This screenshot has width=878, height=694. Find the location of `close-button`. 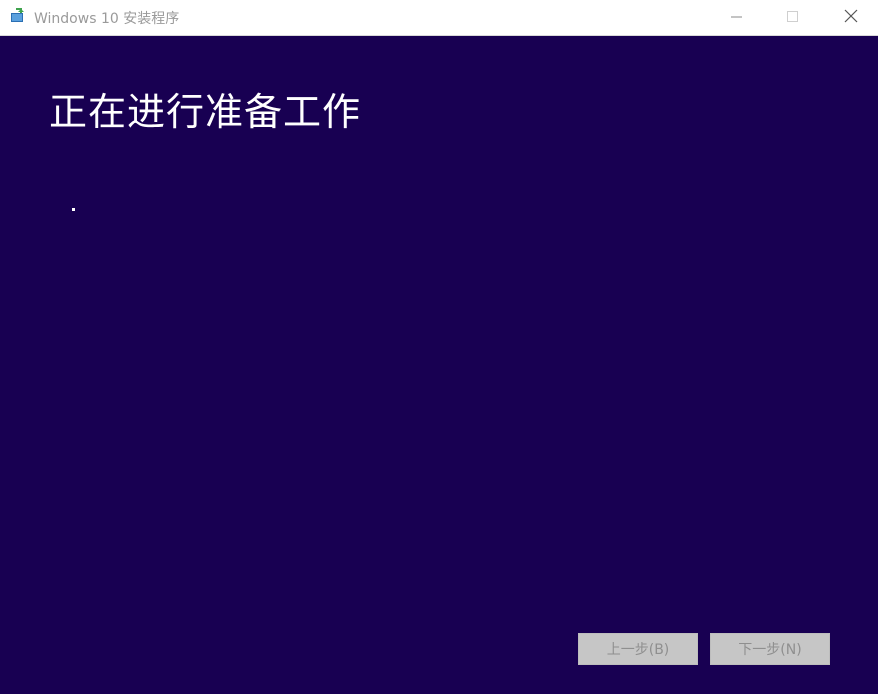

close-button is located at coordinates (851, 17).